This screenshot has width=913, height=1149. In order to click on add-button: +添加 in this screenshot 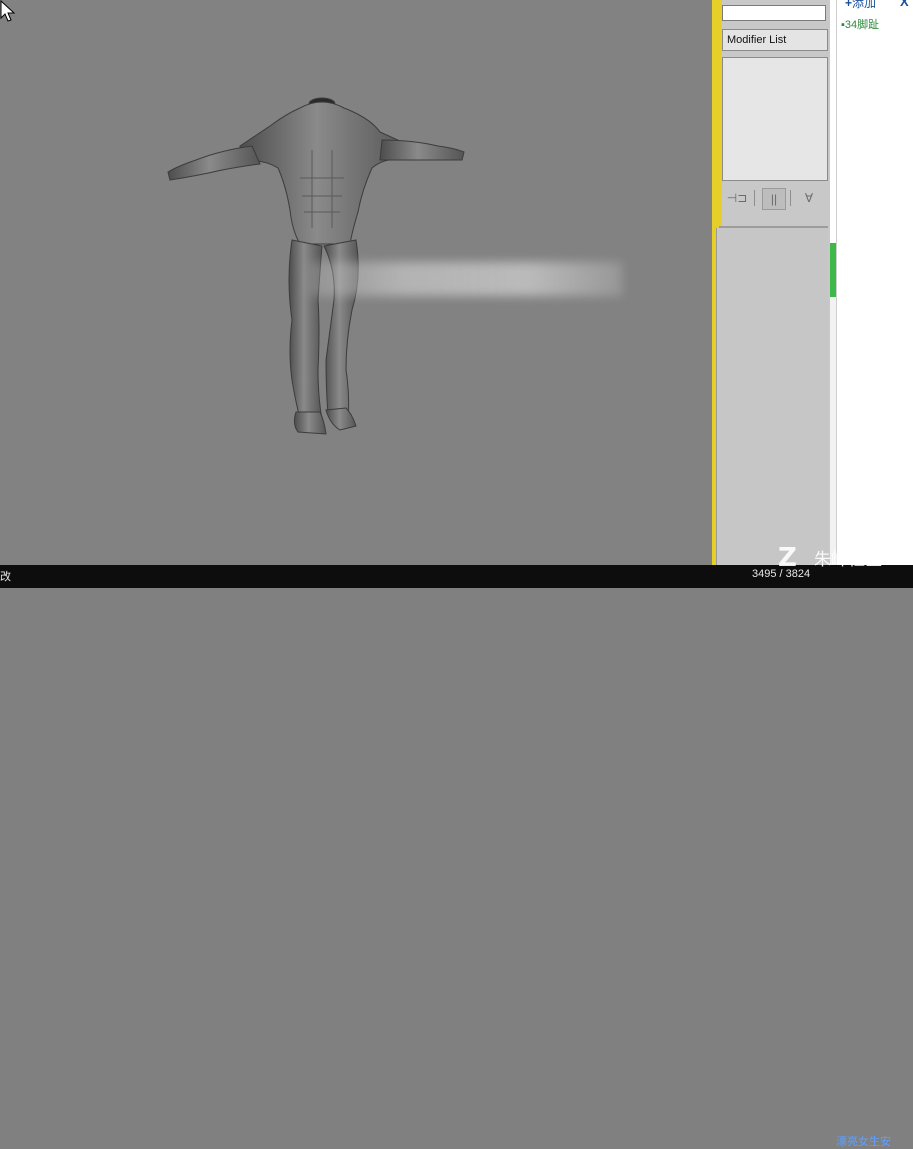, I will do `click(860, 5)`.